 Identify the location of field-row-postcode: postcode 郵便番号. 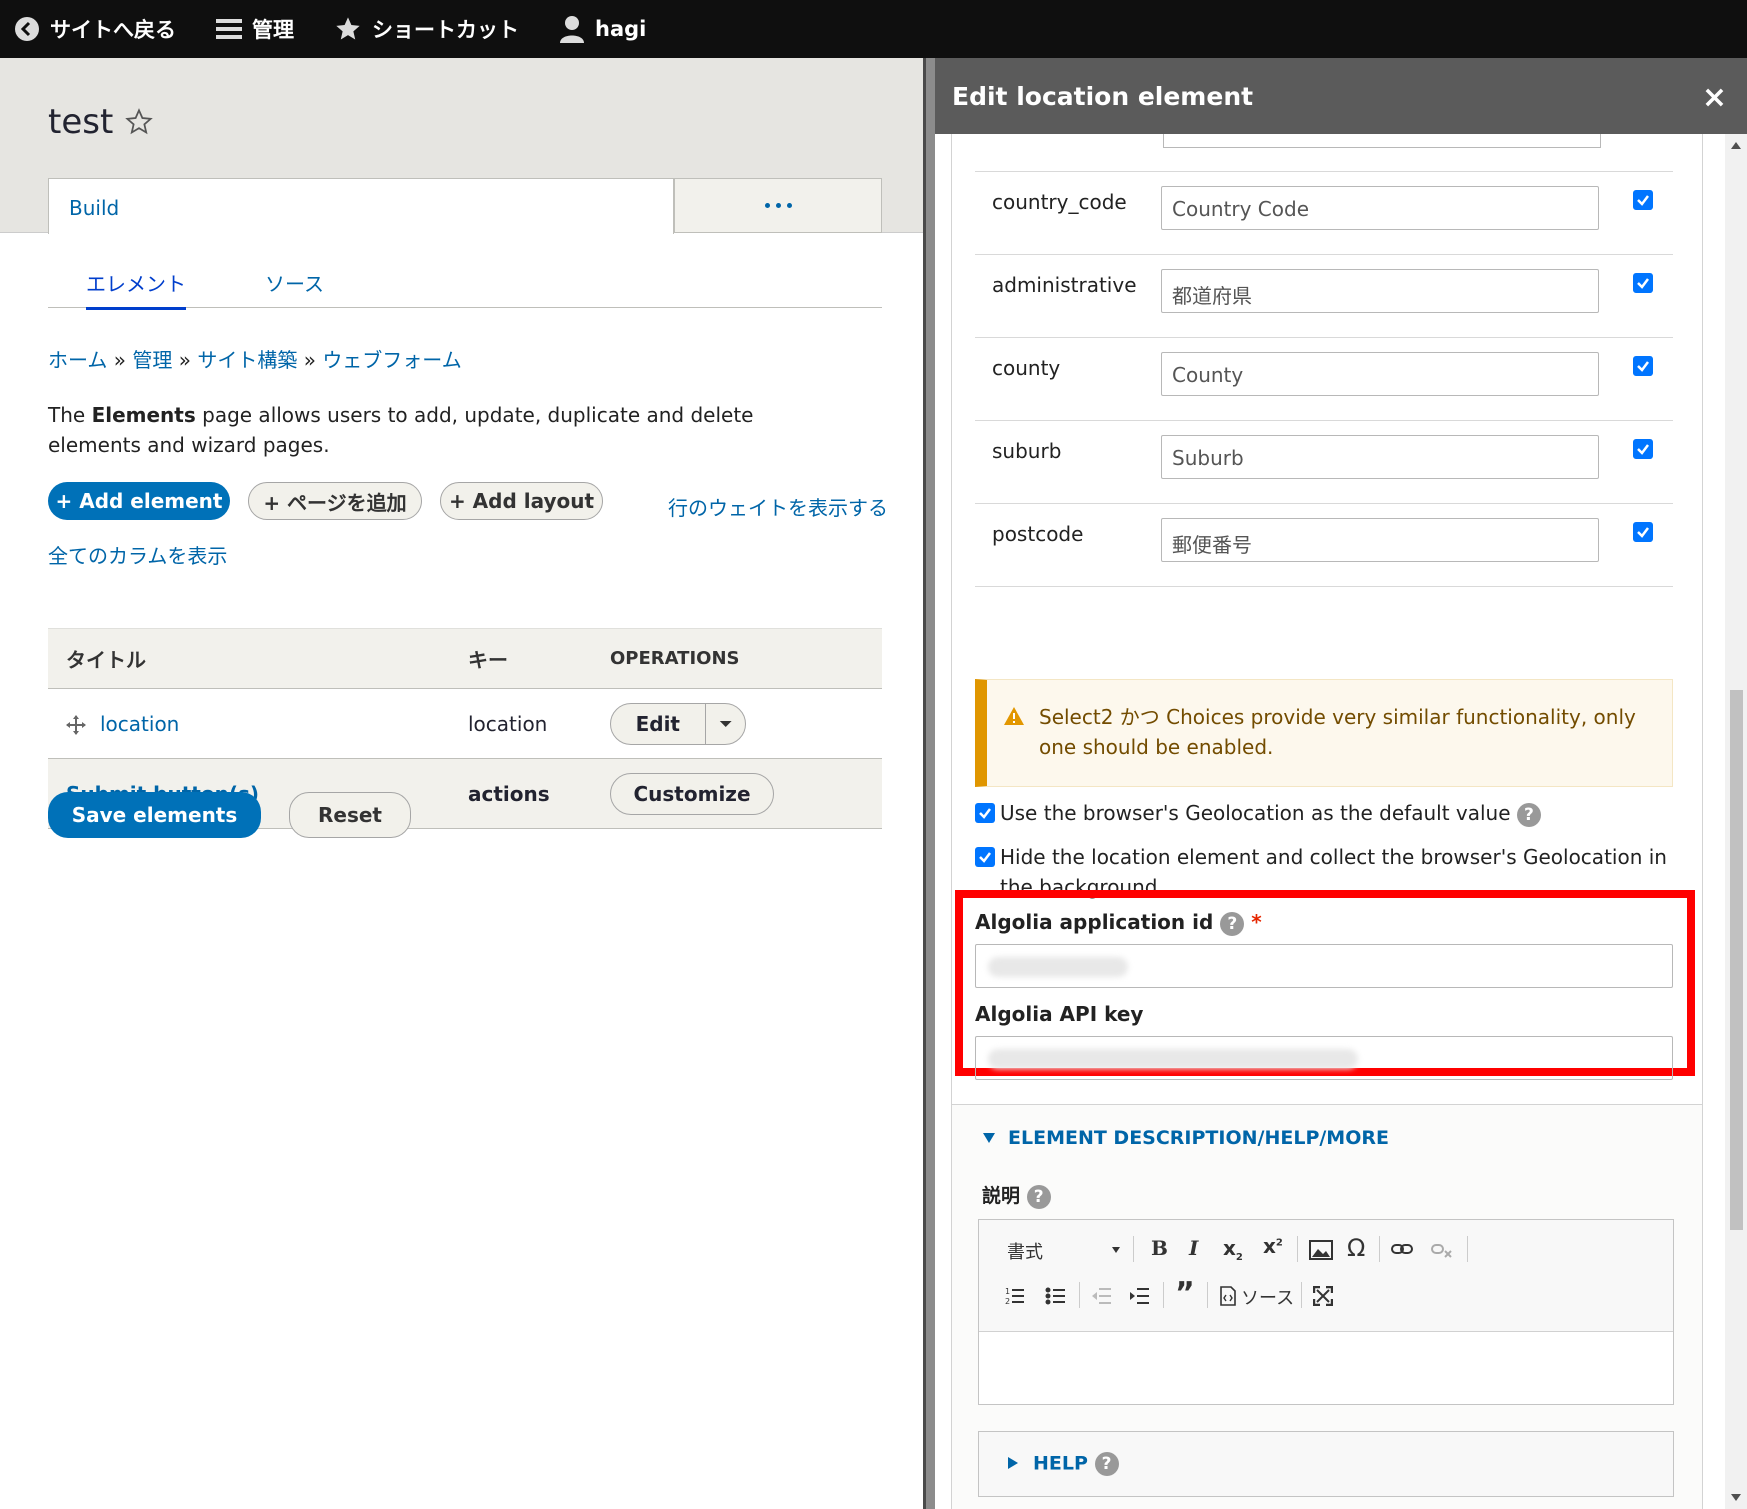
(1324, 545).